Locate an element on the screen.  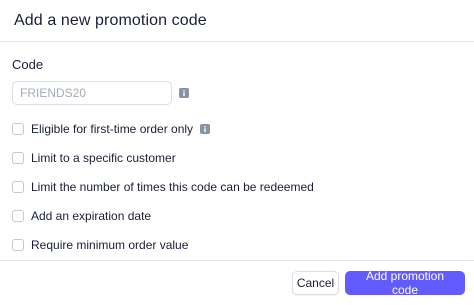
option-label: Add an expiration date is located at coordinates (91, 215).